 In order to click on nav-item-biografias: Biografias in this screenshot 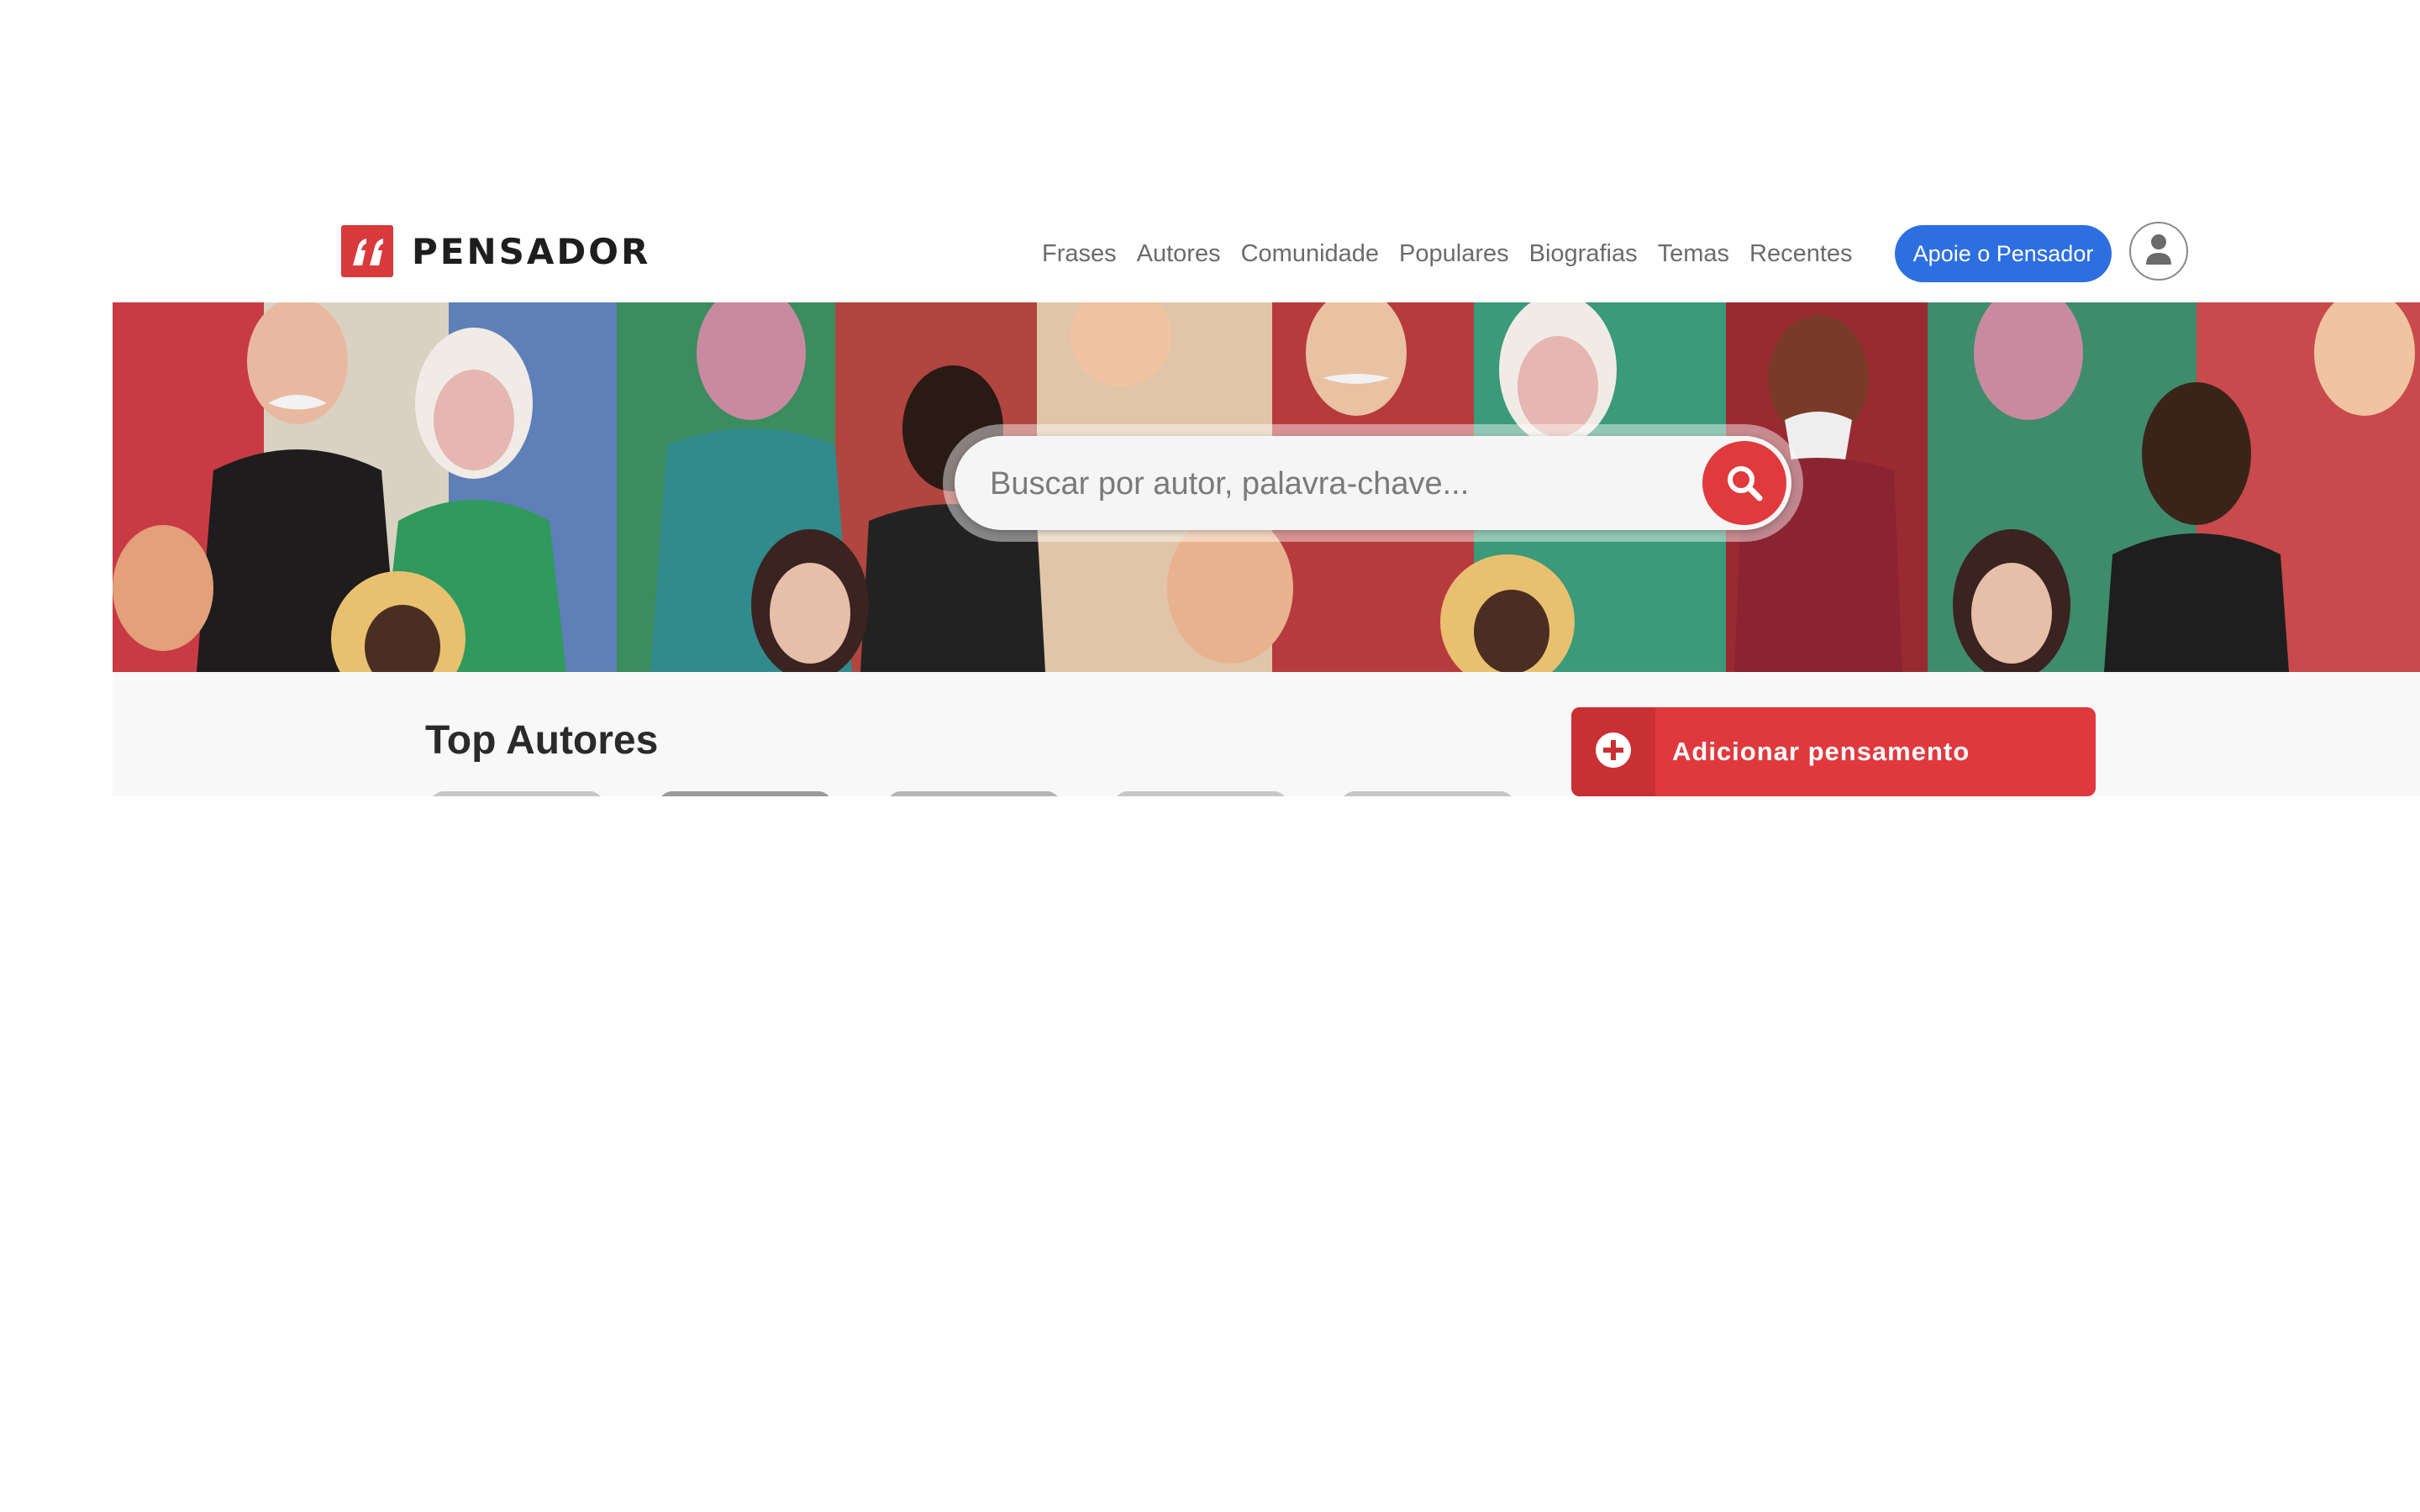, I will do `click(1584, 254)`.